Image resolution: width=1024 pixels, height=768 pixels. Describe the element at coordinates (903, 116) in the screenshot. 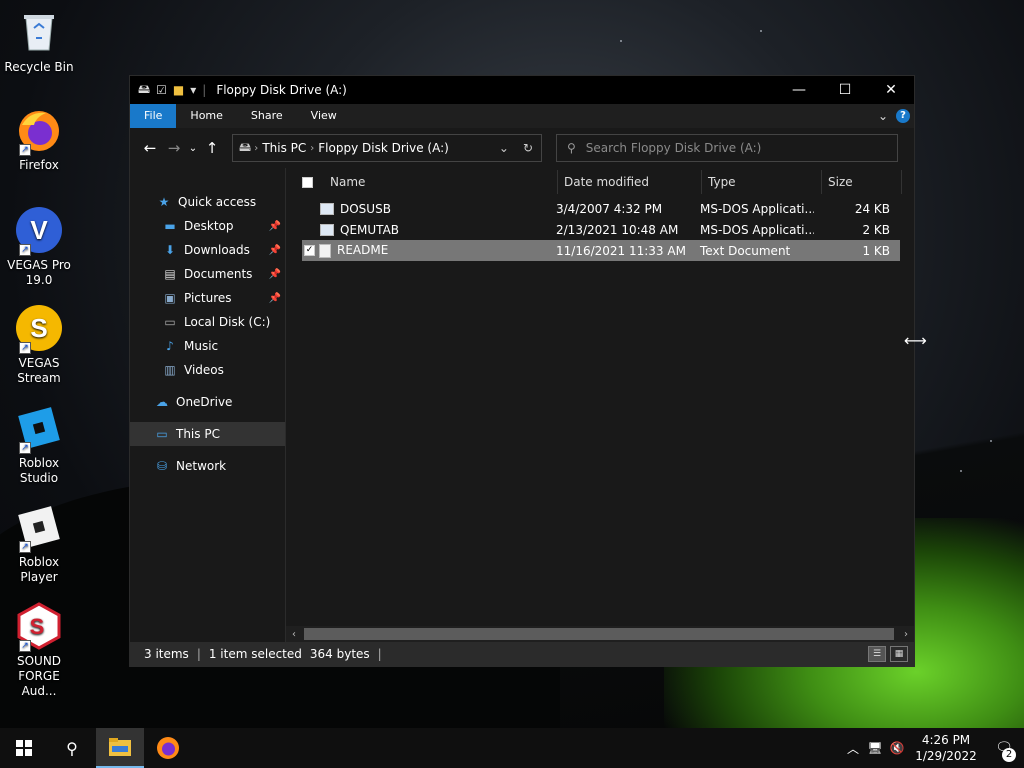

I see `help-icon: ?` at that location.